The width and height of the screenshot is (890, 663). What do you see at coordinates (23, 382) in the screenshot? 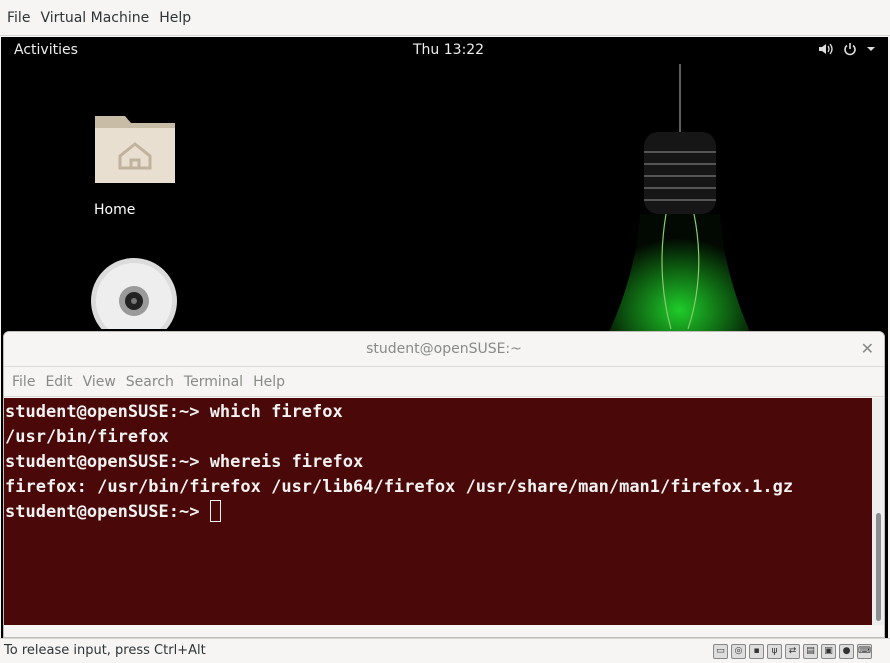
I see `terminal-menu-file: File` at bounding box center [23, 382].